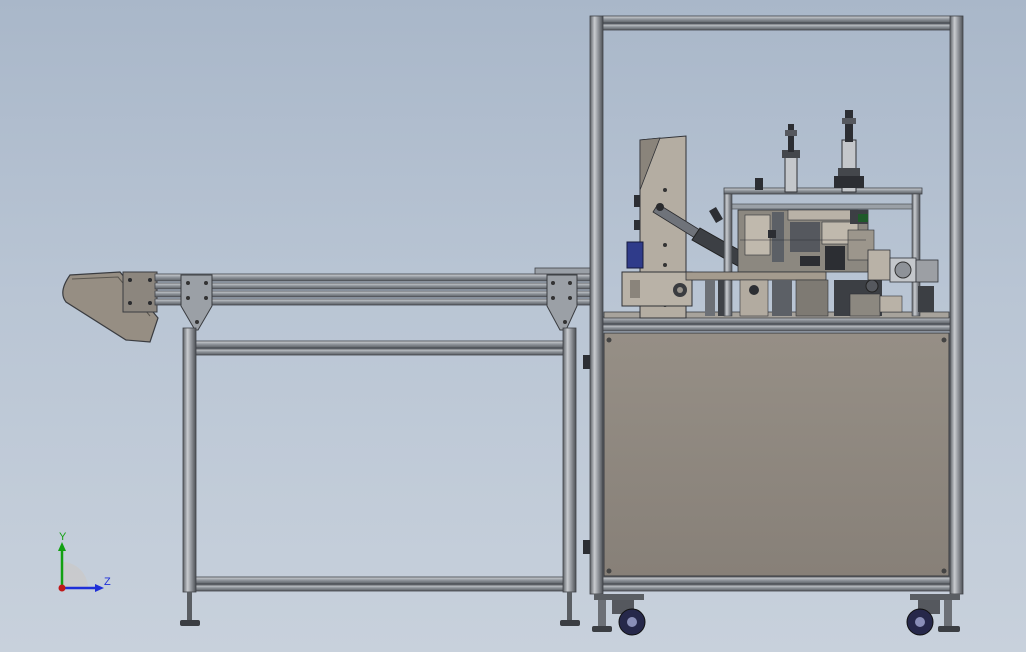 The image size is (1026, 652). What do you see at coordinates (380, 609) in the screenshot?
I see `leveling-foot` at bounding box center [380, 609].